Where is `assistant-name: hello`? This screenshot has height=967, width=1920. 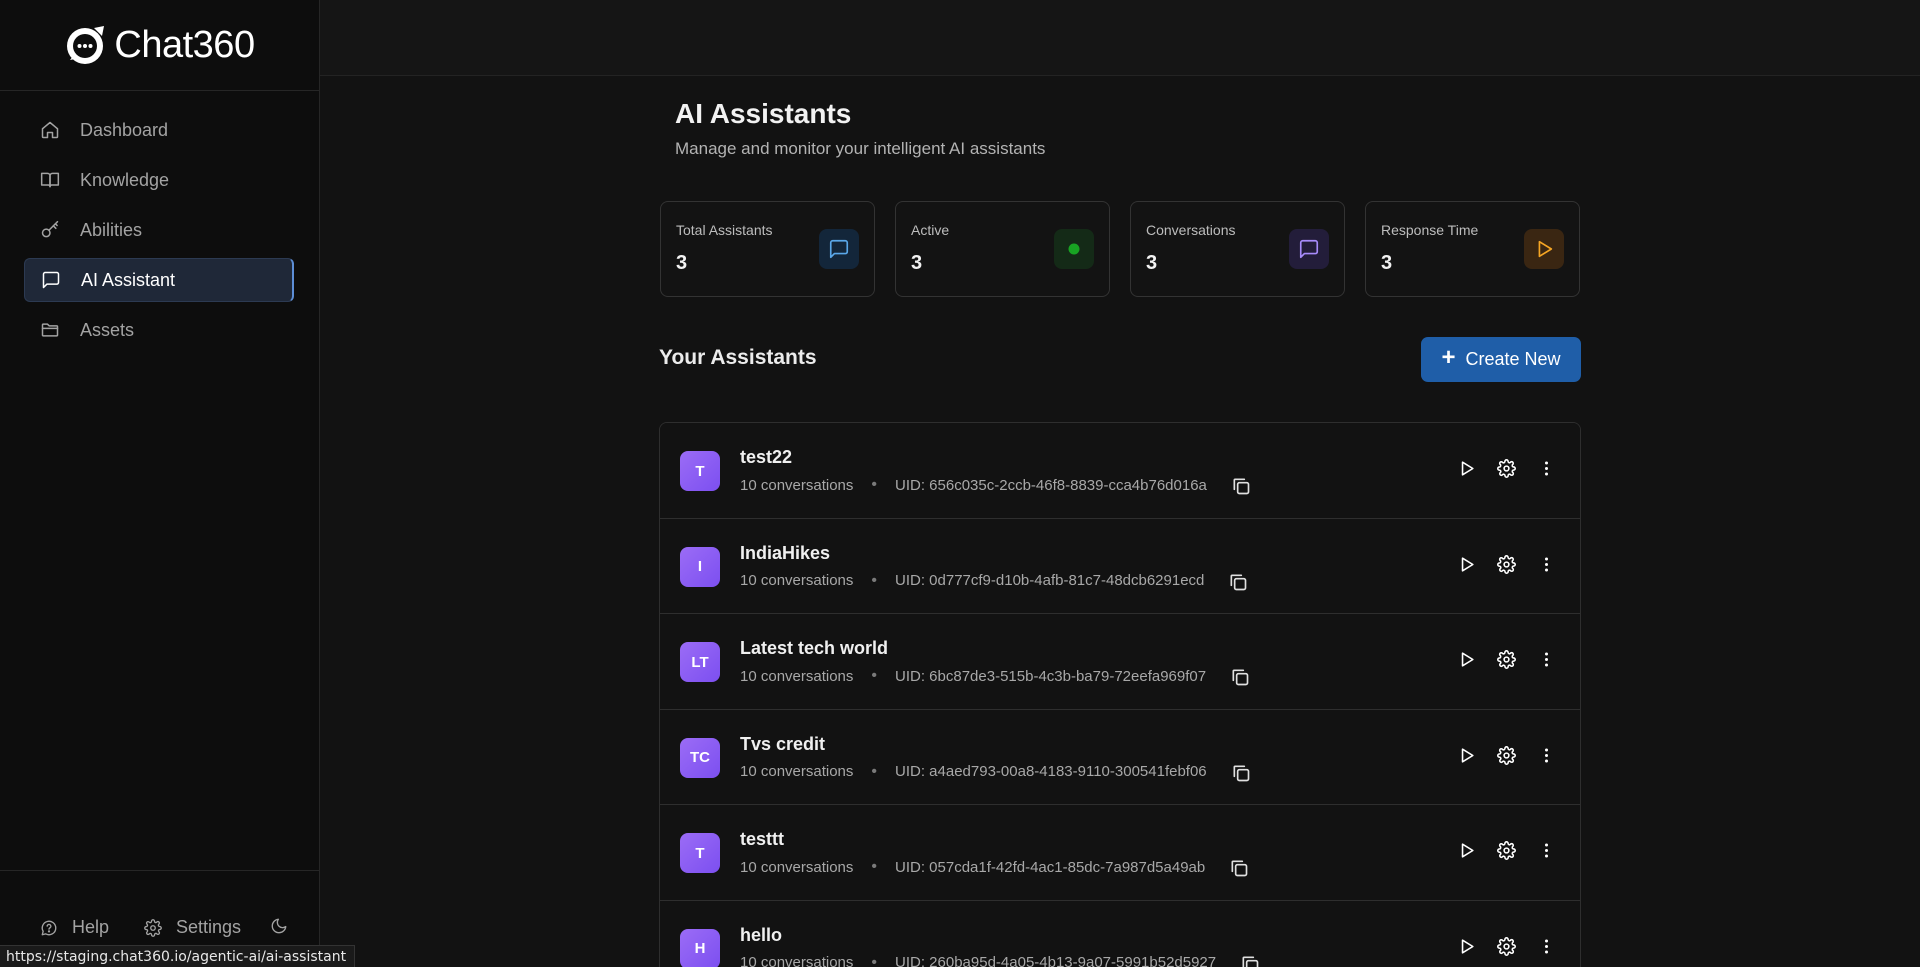 assistant-name: hello is located at coordinates (761, 935).